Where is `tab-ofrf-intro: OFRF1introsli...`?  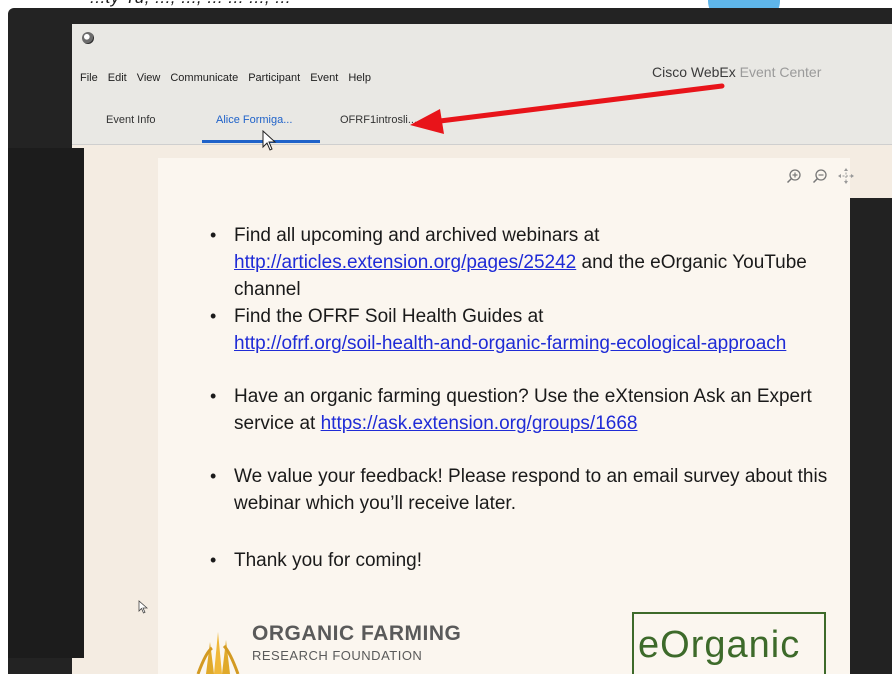
tab-ofrf-intro: OFRF1introsli... is located at coordinates (378, 120).